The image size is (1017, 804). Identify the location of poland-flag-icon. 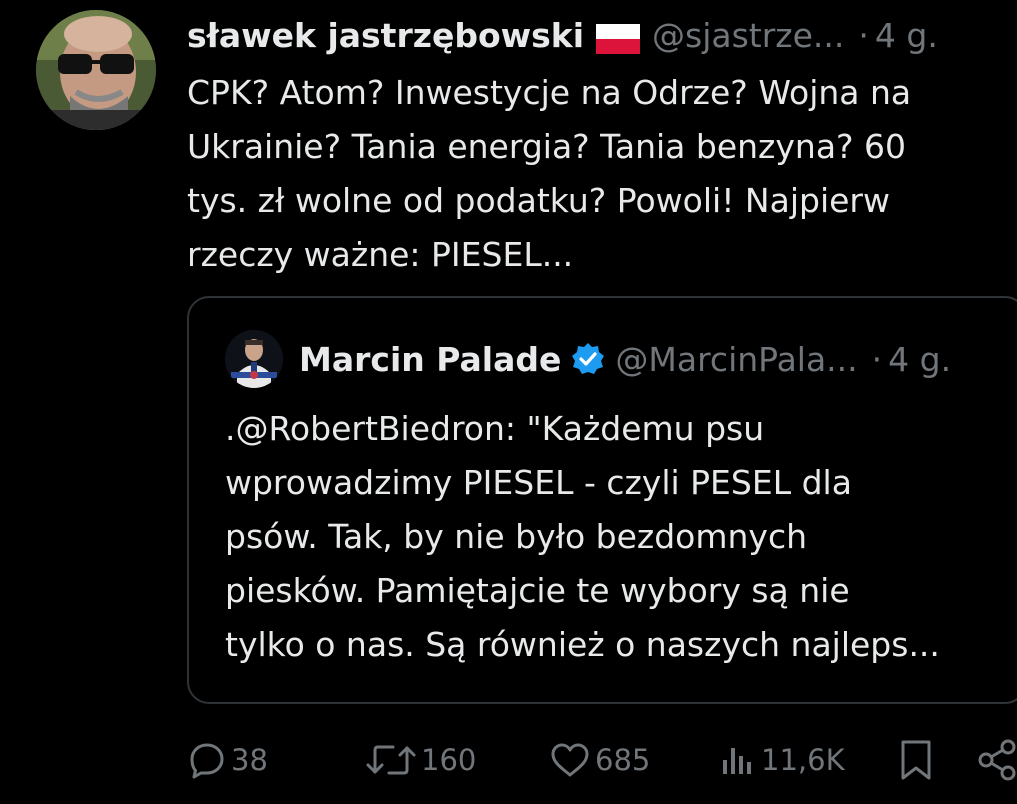
(618, 37).